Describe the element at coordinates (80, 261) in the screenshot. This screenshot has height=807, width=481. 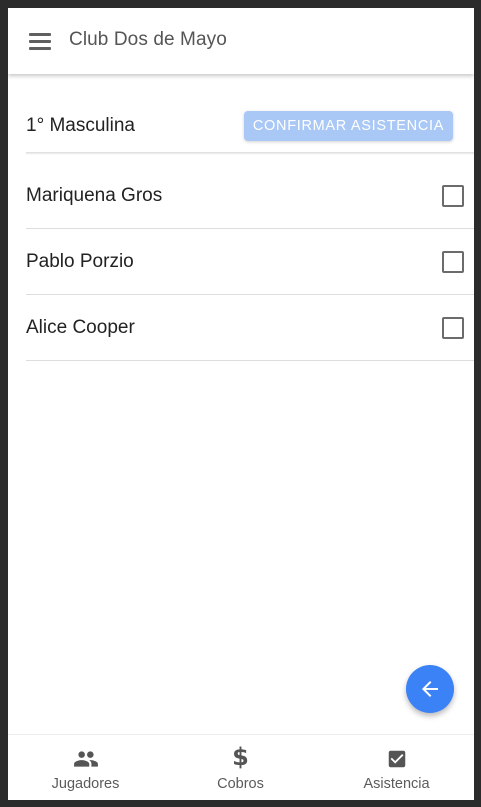
I see `player-name: Pablo Porzio` at that location.